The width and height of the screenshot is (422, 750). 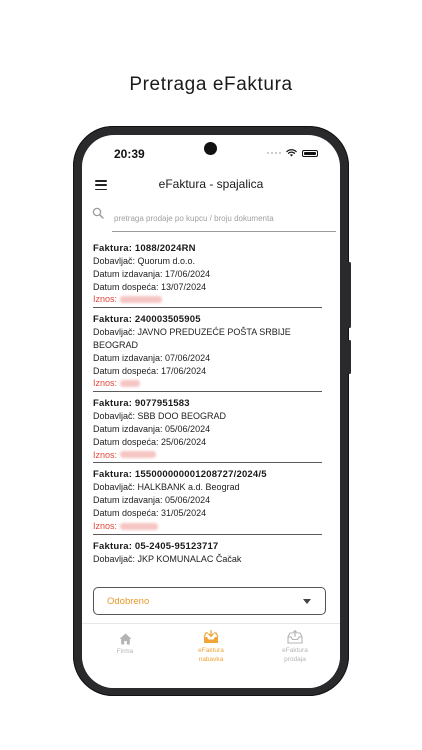 What do you see at coordinates (307, 601) in the screenshot?
I see `caret-down-icon` at bounding box center [307, 601].